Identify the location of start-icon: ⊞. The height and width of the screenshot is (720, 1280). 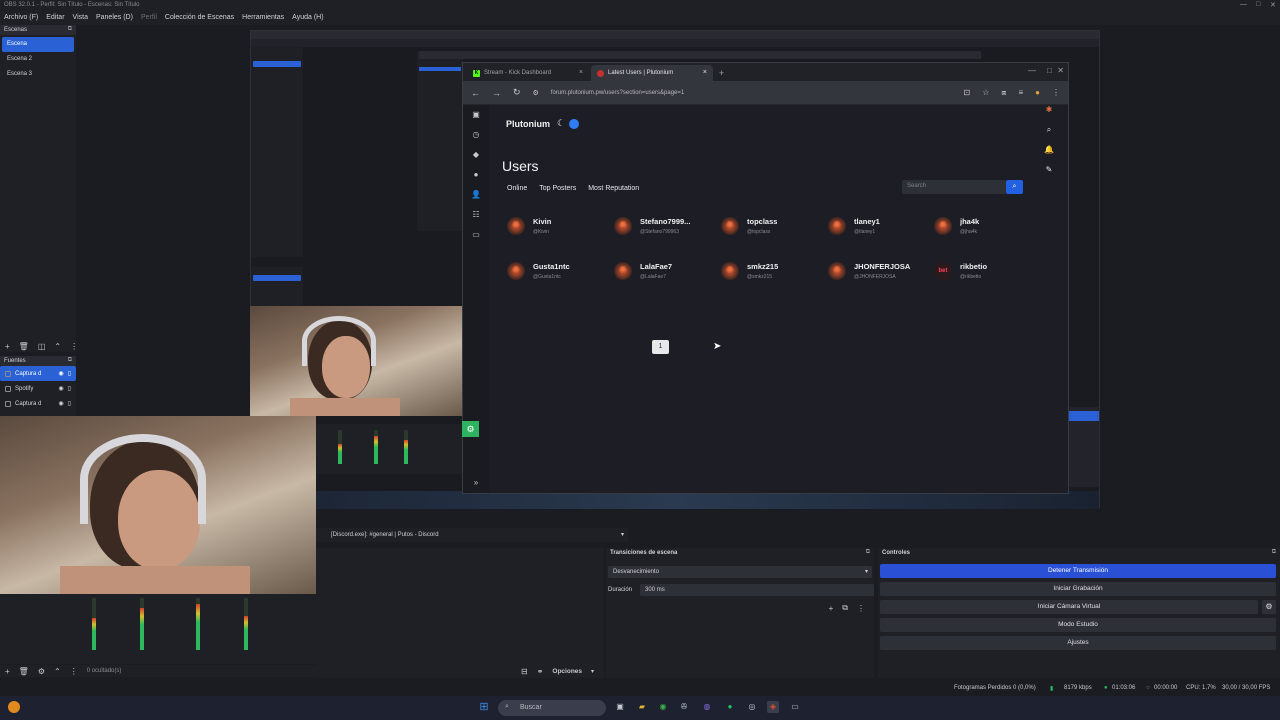
(484, 707).